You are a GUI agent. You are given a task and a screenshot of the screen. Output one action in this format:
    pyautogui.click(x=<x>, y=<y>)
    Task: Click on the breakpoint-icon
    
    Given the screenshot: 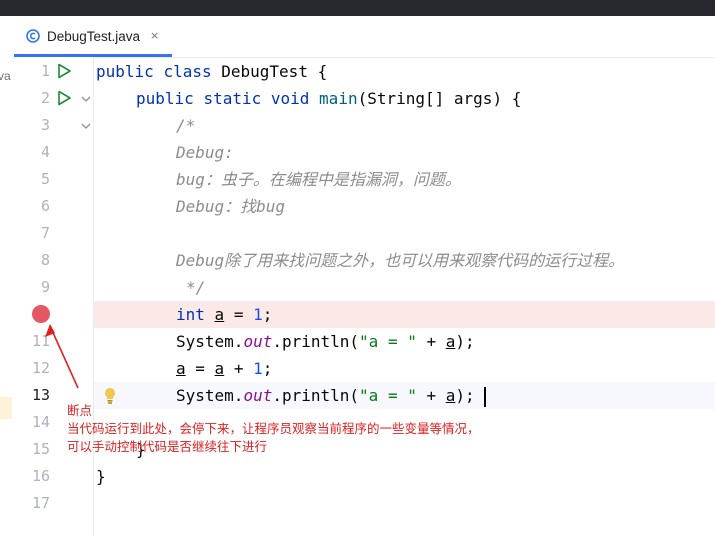 What is the action you would take?
    pyautogui.click(x=41, y=314)
    